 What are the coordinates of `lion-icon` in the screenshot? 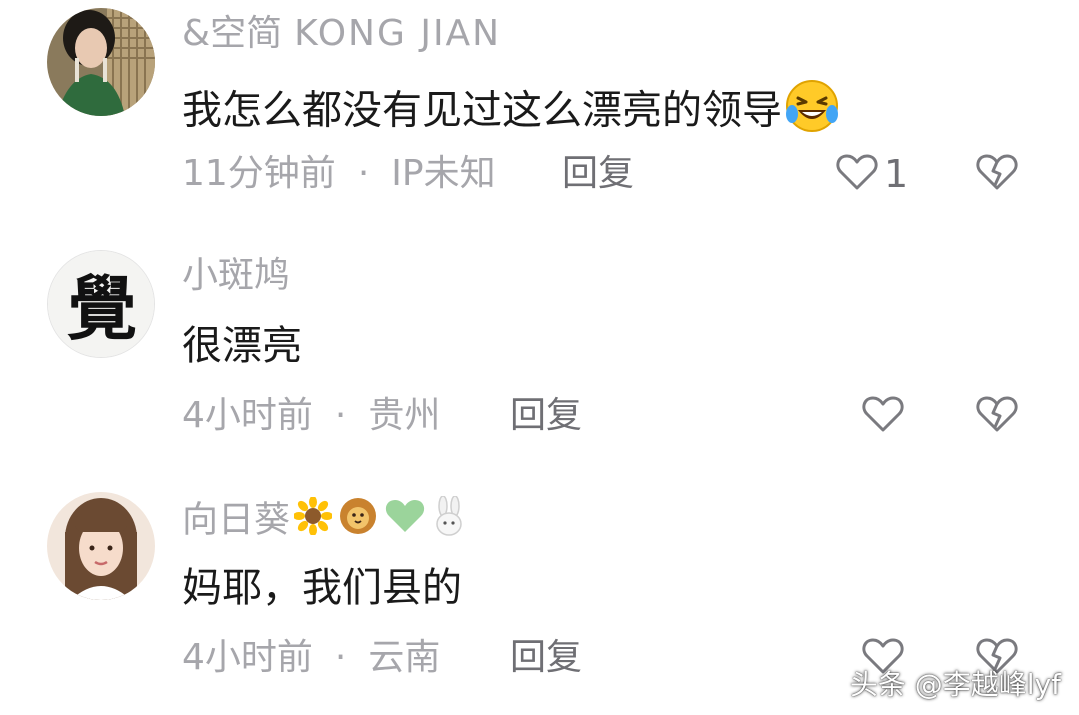 It's located at (358, 521).